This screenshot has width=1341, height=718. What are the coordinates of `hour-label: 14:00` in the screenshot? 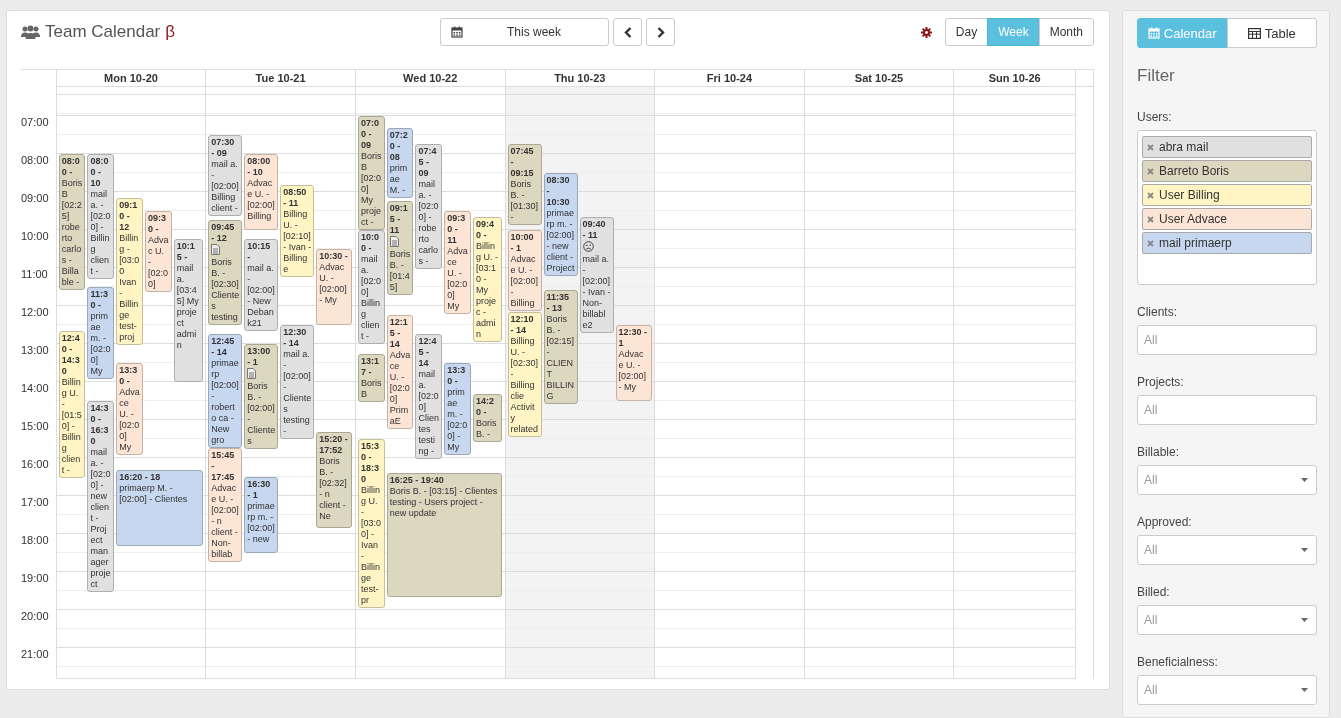 It's located at (35, 388).